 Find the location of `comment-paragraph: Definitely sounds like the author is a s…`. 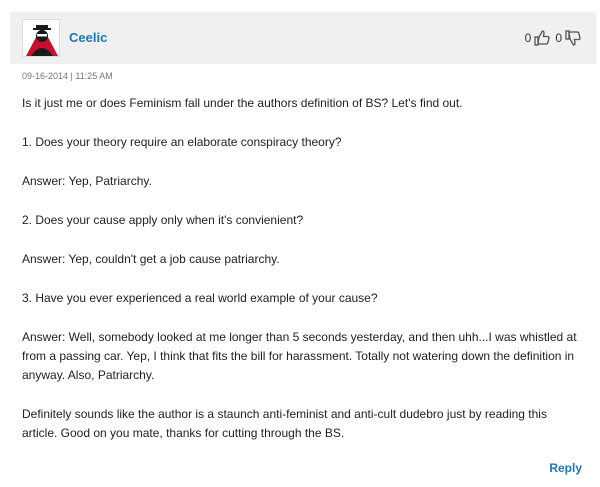

comment-paragraph: Definitely sounds like the author is a s… is located at coordinates (284, 423).